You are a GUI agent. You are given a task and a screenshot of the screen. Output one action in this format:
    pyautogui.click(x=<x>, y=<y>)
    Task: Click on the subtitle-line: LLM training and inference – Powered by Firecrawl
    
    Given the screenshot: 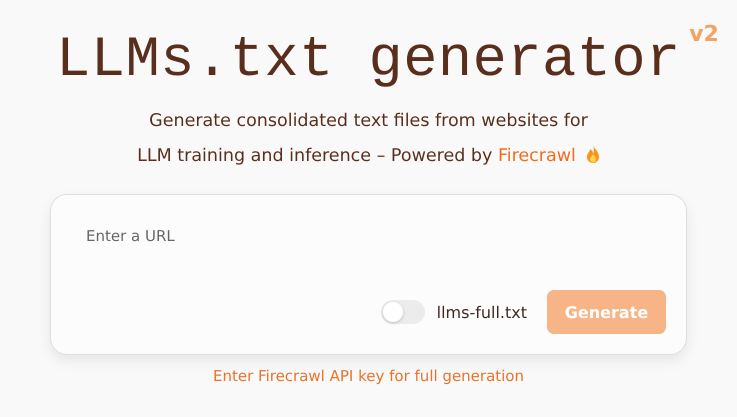 What is the action you would take?
    pyautogui.click(x=356, y=156)
    